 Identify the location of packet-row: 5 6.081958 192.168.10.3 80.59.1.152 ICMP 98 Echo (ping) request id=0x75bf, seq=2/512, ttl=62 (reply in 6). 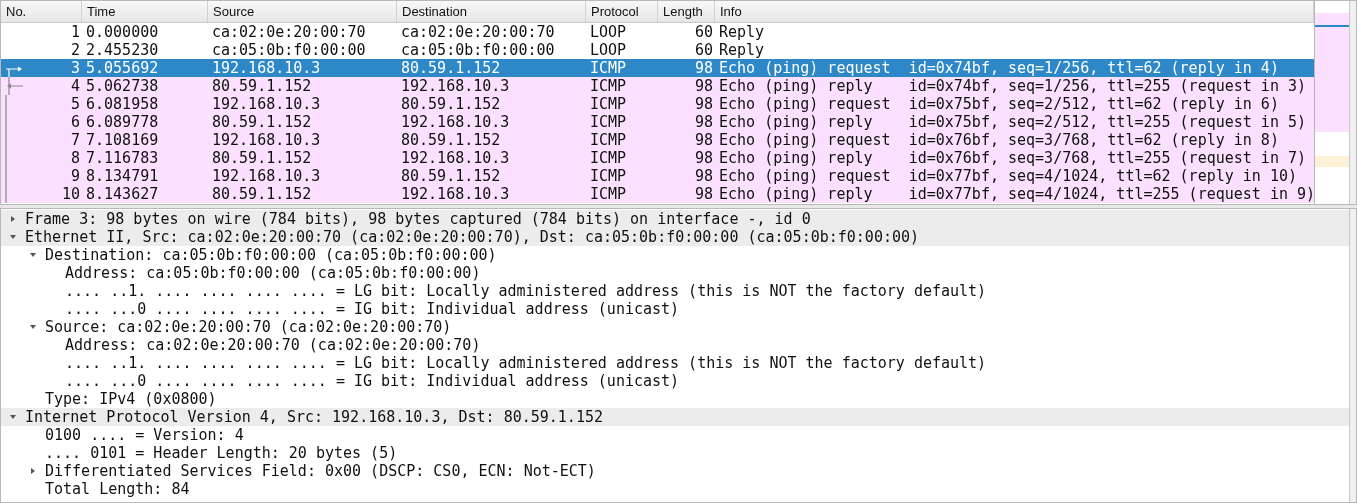
(657, 104).